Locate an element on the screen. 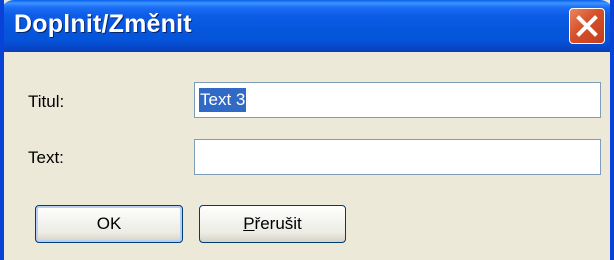 This screenshot has width=614, height=260. text-input is located at coordinates (397, 157).